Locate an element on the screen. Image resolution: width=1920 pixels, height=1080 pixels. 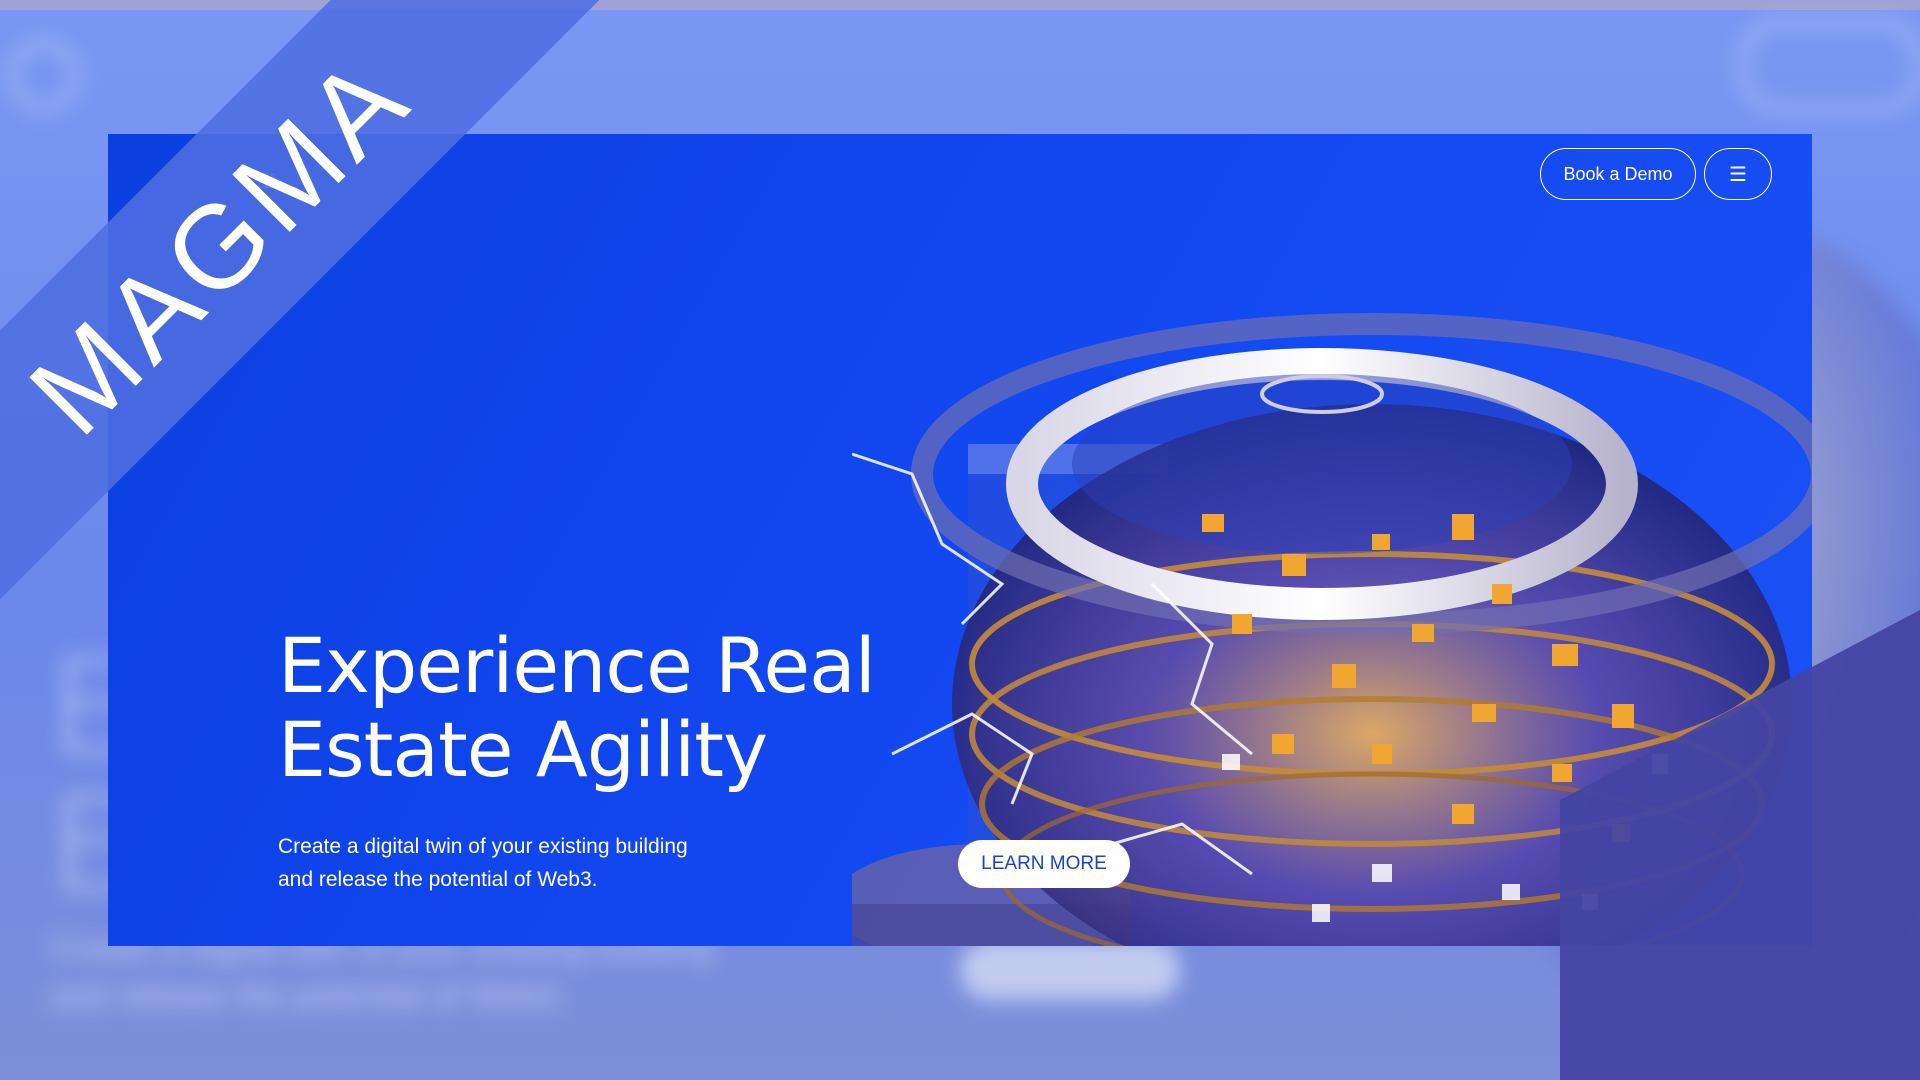
corner-decoration is located at coordinates (1740, 845).